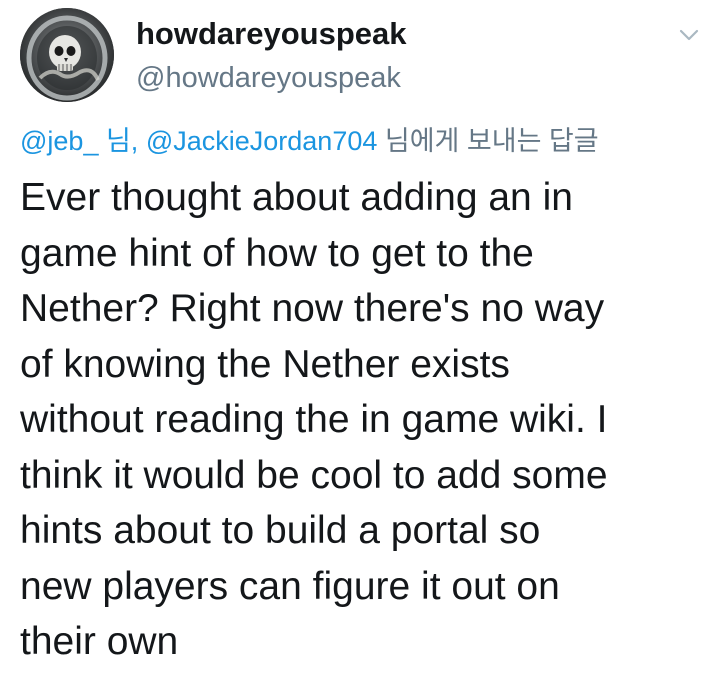 Image resolution: width=720 pixels, height=681 pixels. What do you see at coordinates (314, 475) in the screenshot?
I see `tweet-text-line: think it would be cool to add some` at bounding box center [314, 475].